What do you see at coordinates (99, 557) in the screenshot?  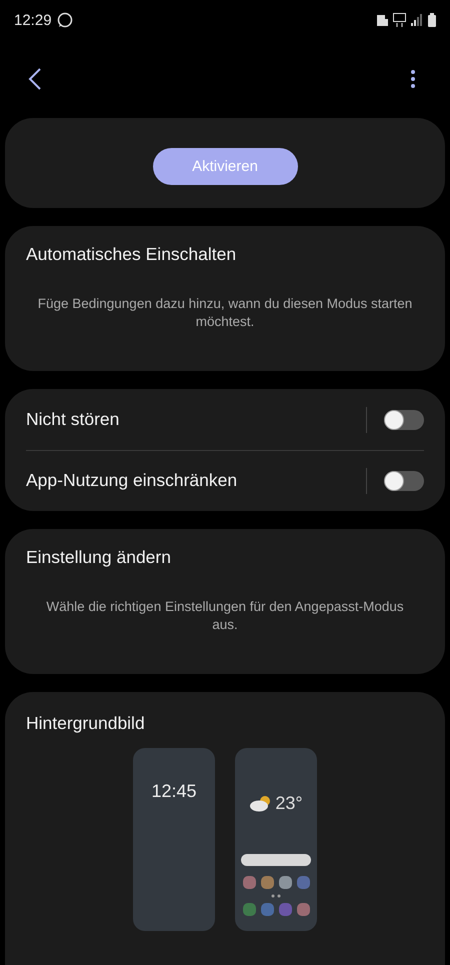 I see `card-title: Einstellung ändern` at bounding box center [99, 557].